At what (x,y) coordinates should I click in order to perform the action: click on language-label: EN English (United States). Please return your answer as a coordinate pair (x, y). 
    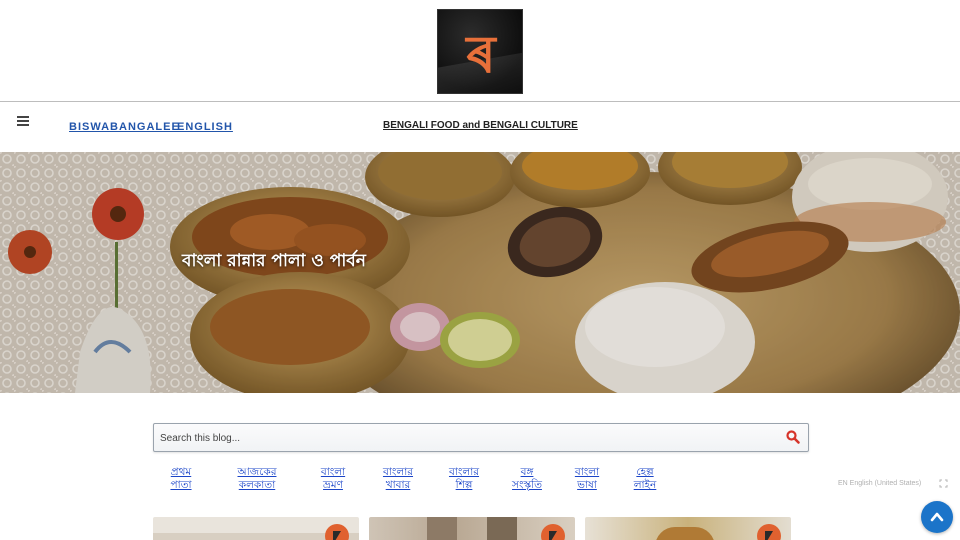
    Looking at the image, I should click on (880, 483).